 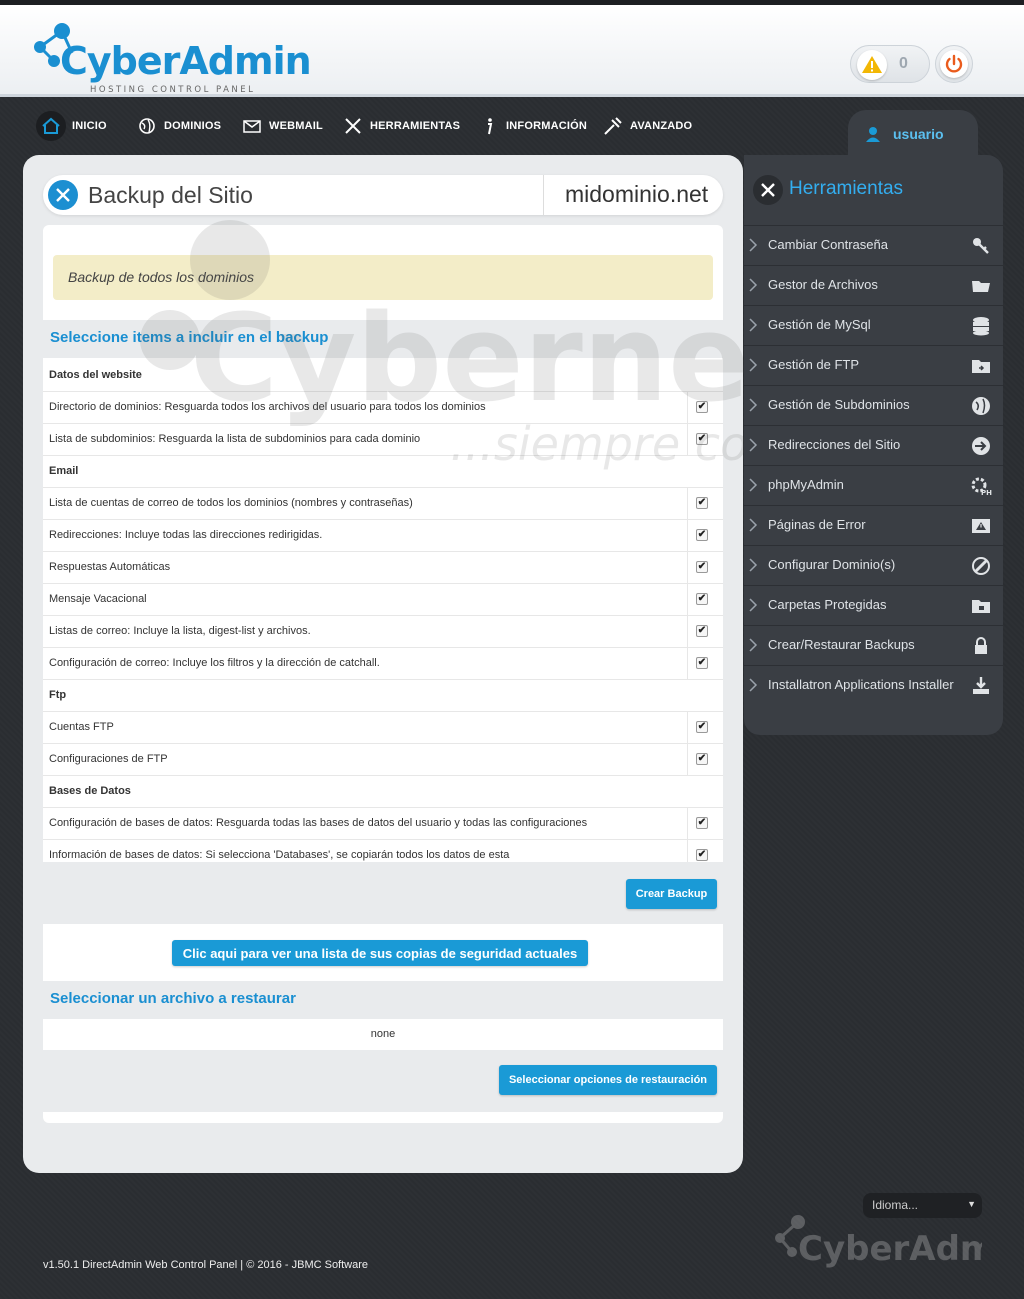 I want to click on wrench-icon, so click(x=613, y=126).